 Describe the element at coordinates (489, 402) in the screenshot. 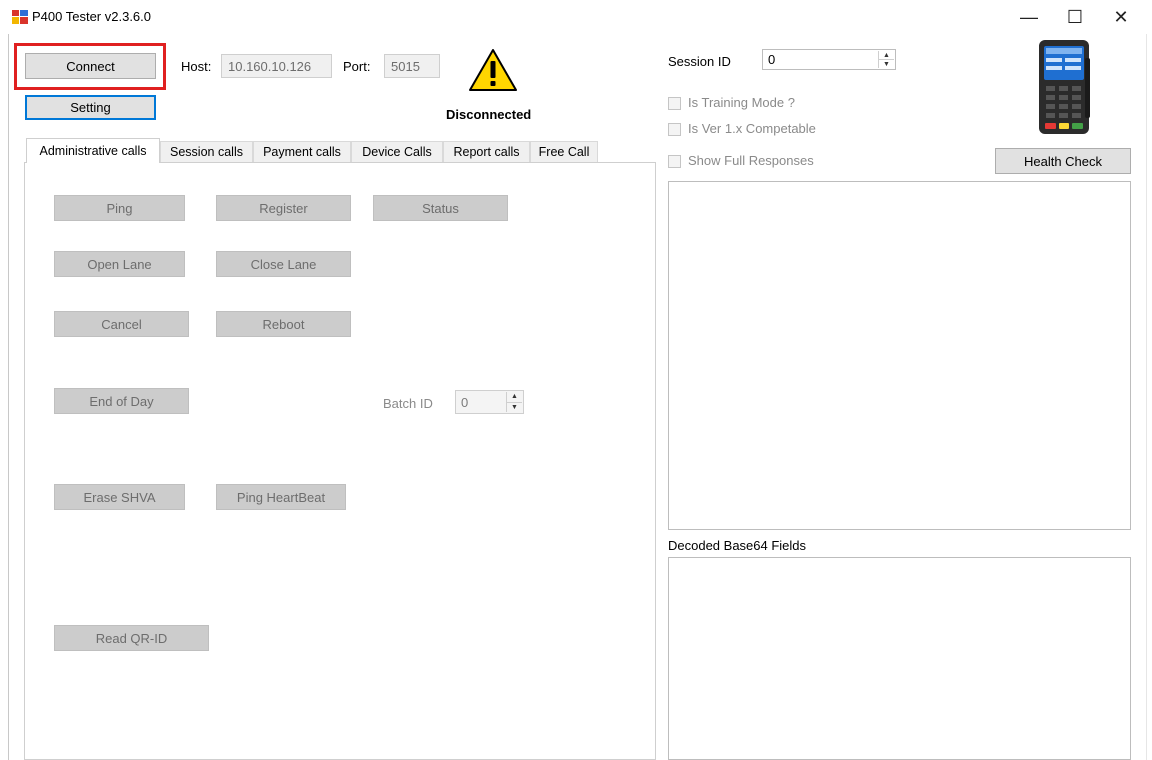

I see `batch-id-stepper: 0 ▲ ▼` at that location.